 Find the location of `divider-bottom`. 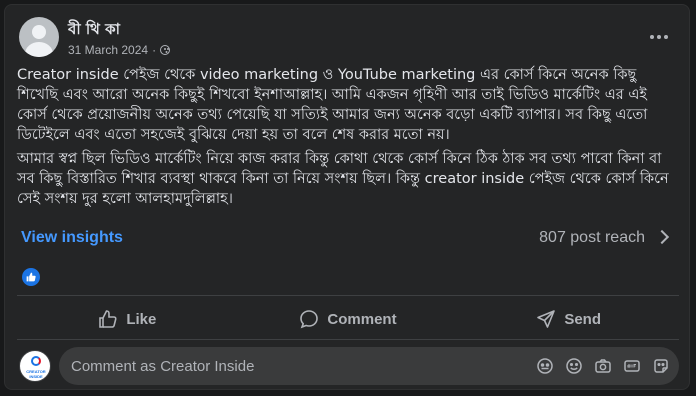

divider-bottom is located at coordinates (348, 339).